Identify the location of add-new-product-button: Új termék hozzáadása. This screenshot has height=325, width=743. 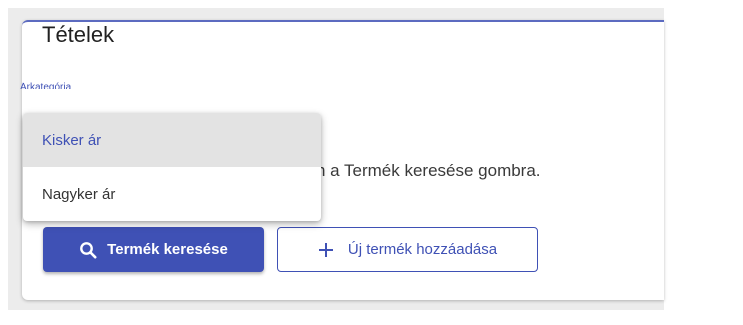
(407, 249).